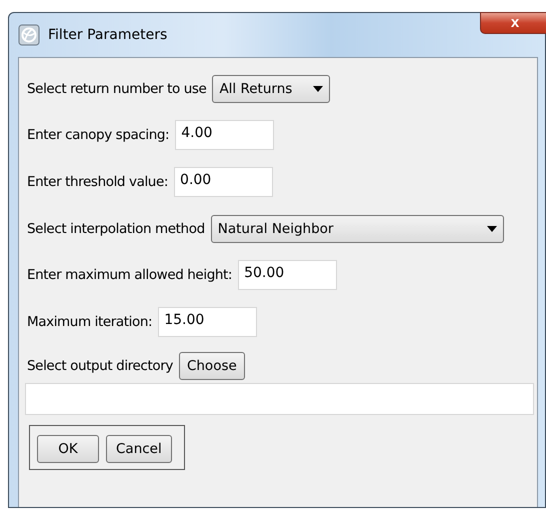 The height and width of the screenshot is (510, 546). Describe the element at coordinates (100, 366) in the screenshot. I see `field-label: Select output directory` at that location.